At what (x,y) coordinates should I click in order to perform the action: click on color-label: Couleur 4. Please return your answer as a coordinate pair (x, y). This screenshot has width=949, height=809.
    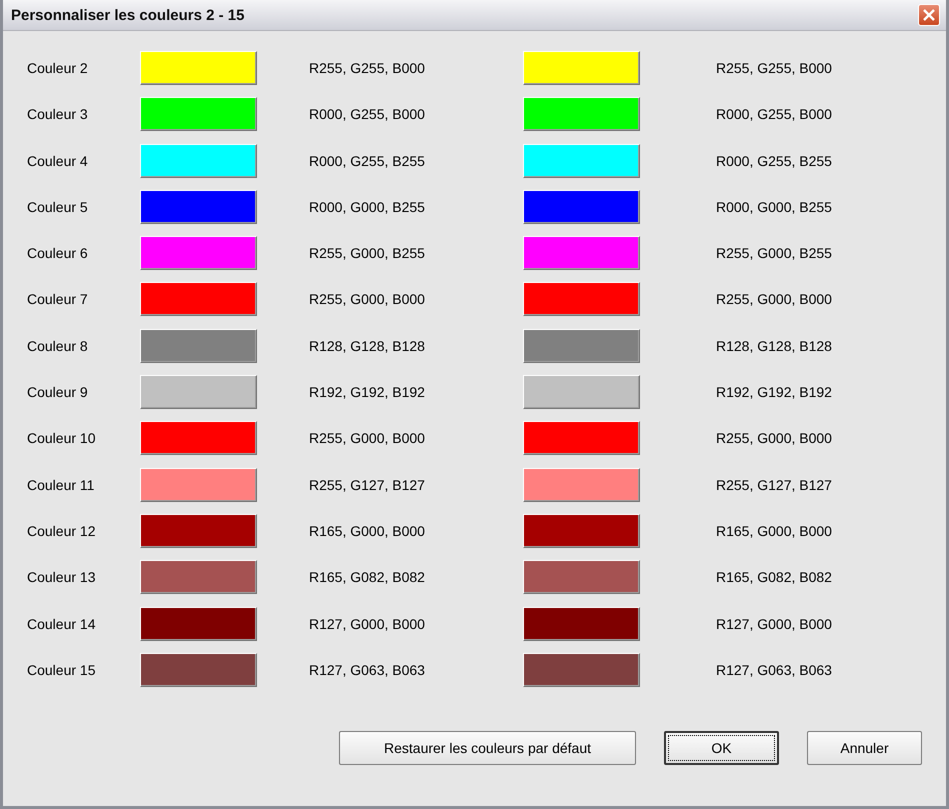
    Looking at the image, I should click on (58, 160).